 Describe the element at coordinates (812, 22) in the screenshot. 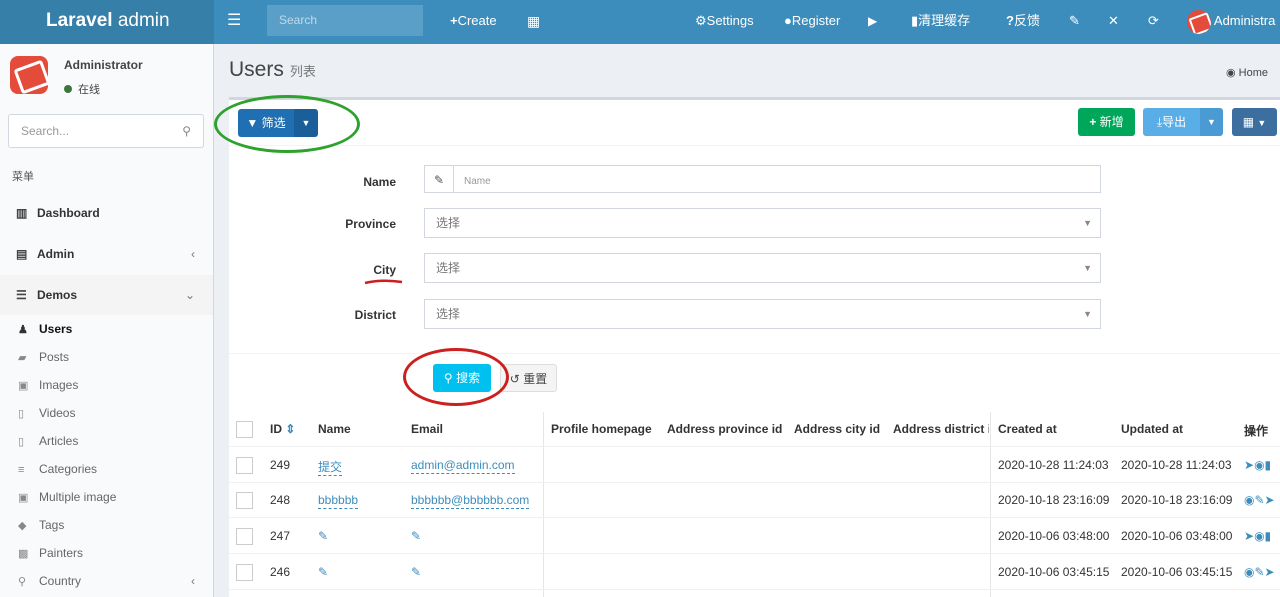

I see `register-button: ●Register` at that location.